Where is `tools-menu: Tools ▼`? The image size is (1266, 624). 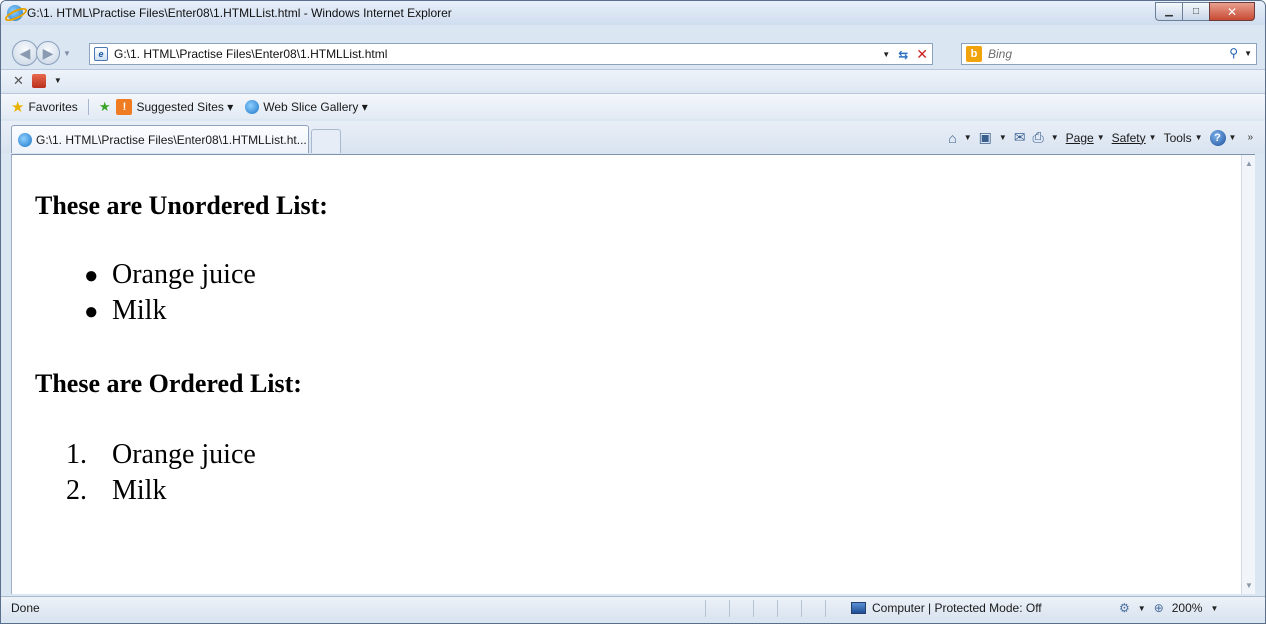
tools-menu: Tools ▼ is located at coordinates (1183, 138).